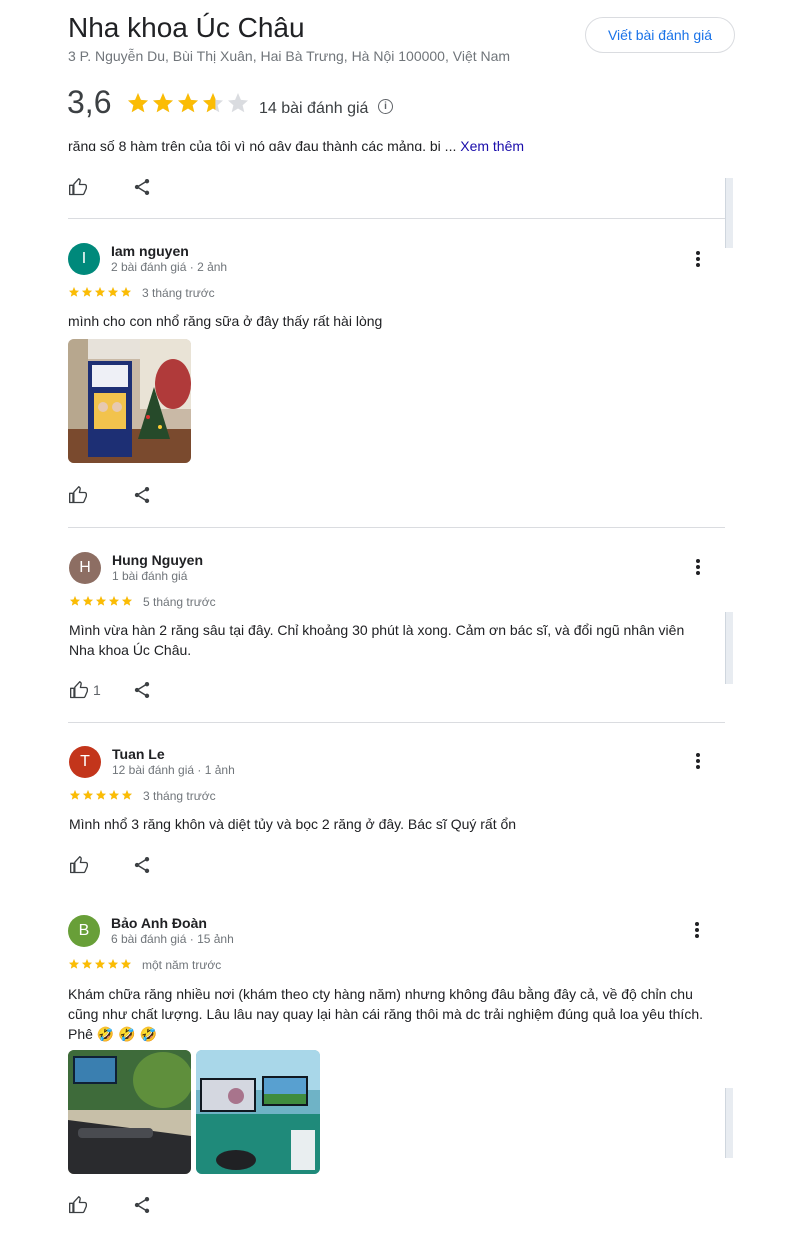 The width and height of the screenshot is (800, 1238). Describe the element at coordinates (85, 762) in the screenshot. I see `avatar: T` at that location.